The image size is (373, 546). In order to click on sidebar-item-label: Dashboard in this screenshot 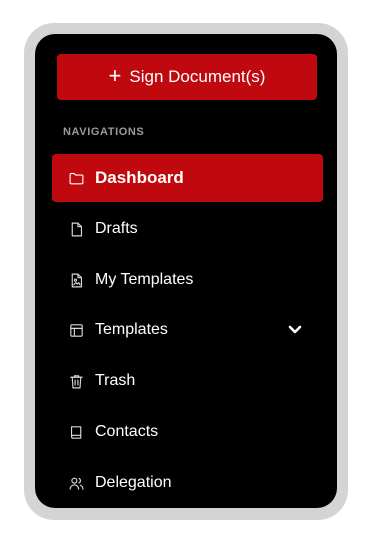, I will do `click(139, 177)`.